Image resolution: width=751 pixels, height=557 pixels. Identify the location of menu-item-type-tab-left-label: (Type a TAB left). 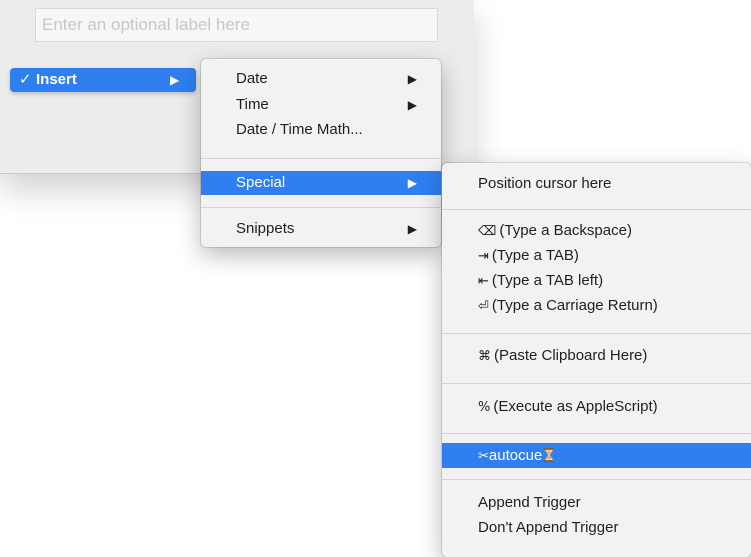
(547, 280).